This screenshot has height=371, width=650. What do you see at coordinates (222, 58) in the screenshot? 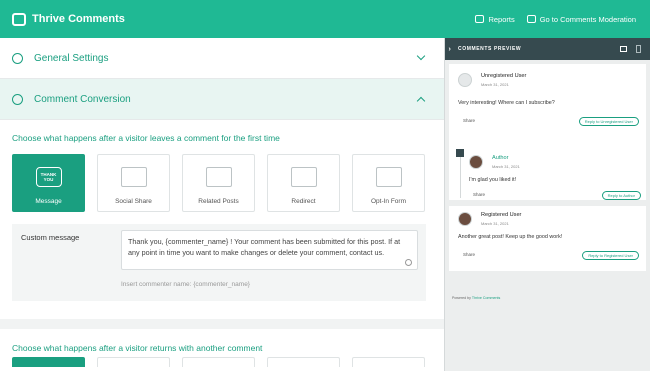
I see `section-general-settings: General Settings` at bounding box center [222, 58].